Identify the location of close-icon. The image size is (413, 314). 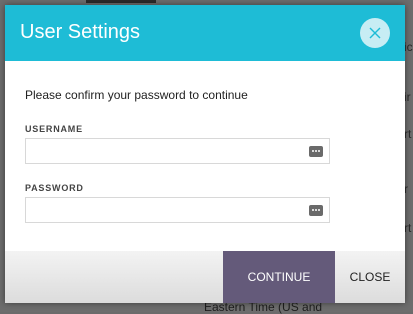
(375, 33).